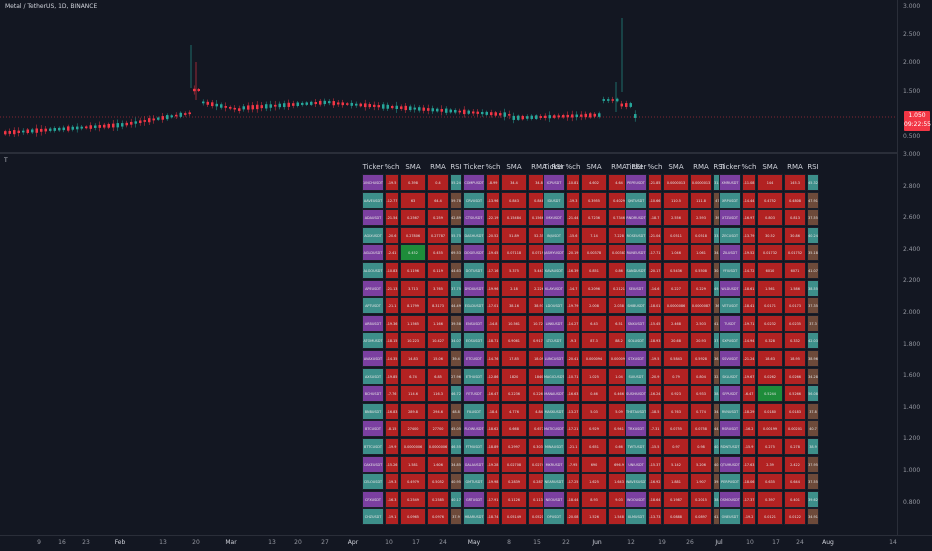 This screenshot has width=932, height=551. I want to click on table-cell: -14.7, so click(573, 288).